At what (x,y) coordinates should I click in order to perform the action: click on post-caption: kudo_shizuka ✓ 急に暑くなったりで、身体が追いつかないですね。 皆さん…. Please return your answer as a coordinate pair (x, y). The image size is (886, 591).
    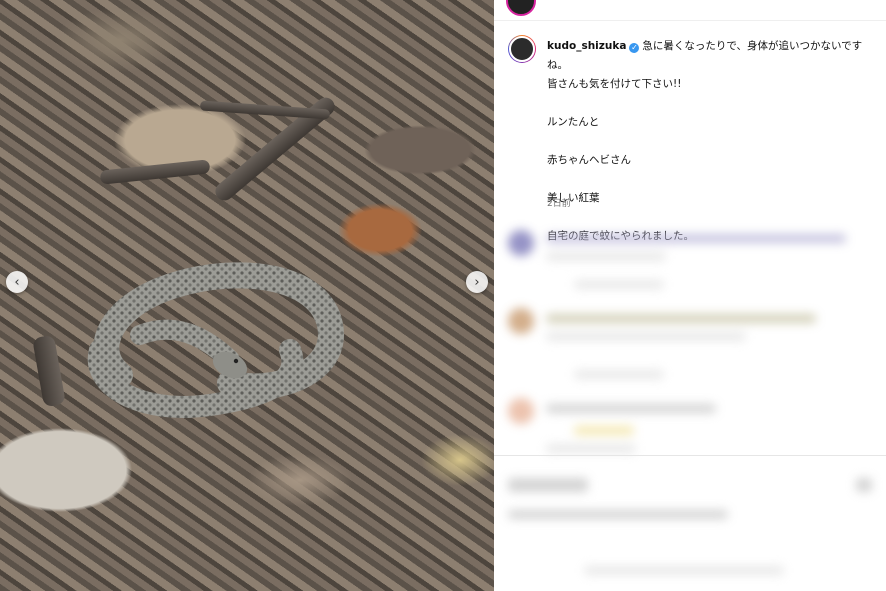
    Looking at the image, I should click on (712, 141).